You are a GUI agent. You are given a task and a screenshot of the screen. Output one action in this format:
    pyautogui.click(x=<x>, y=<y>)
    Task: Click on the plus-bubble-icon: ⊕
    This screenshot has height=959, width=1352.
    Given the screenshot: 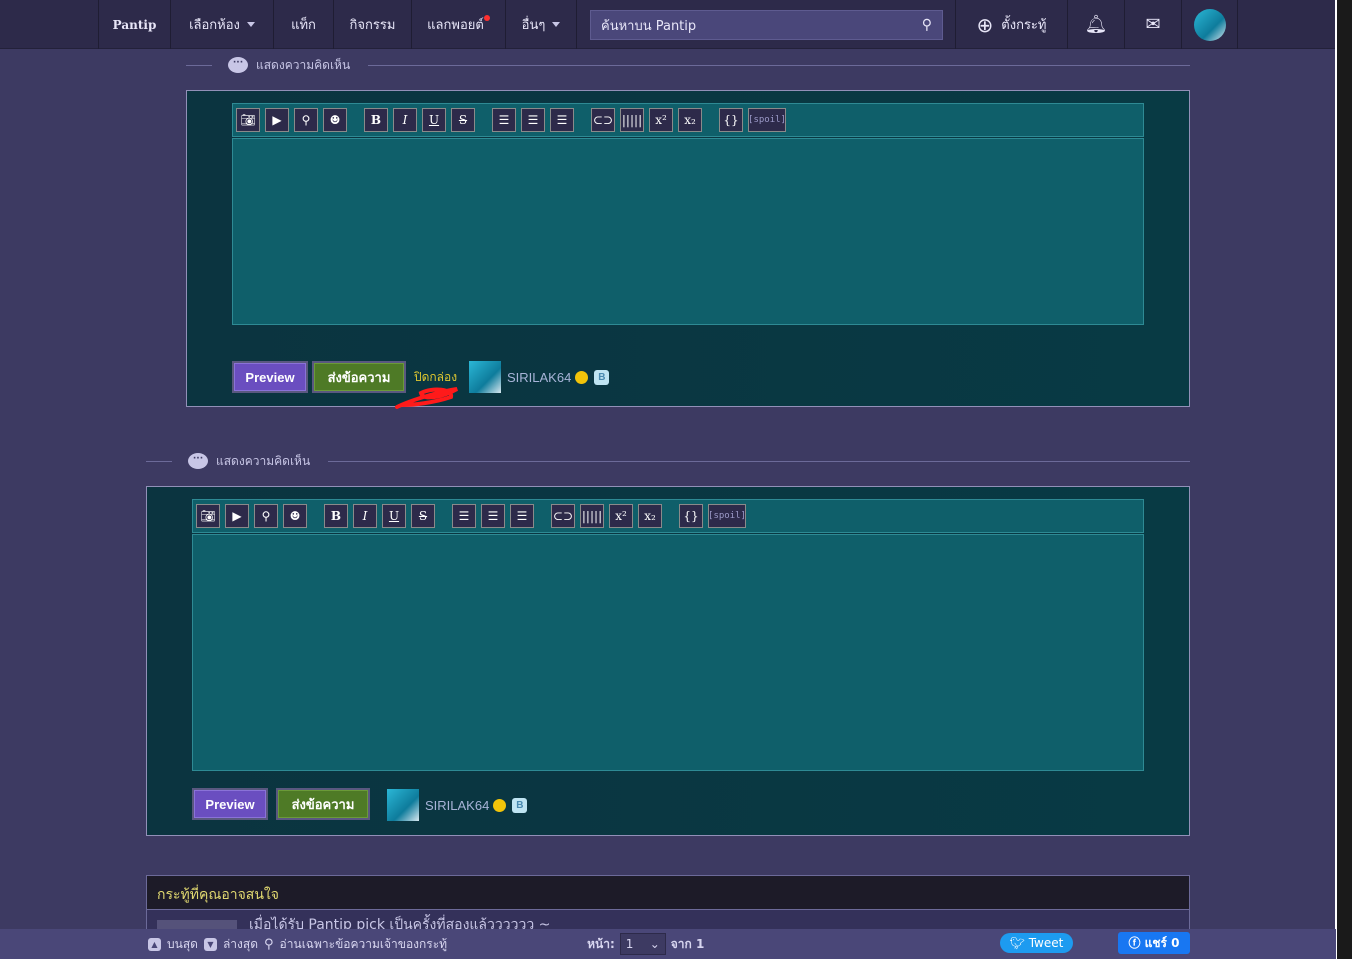 What is the action you would take?
    pyautogui.click(x=985, y=24)
    